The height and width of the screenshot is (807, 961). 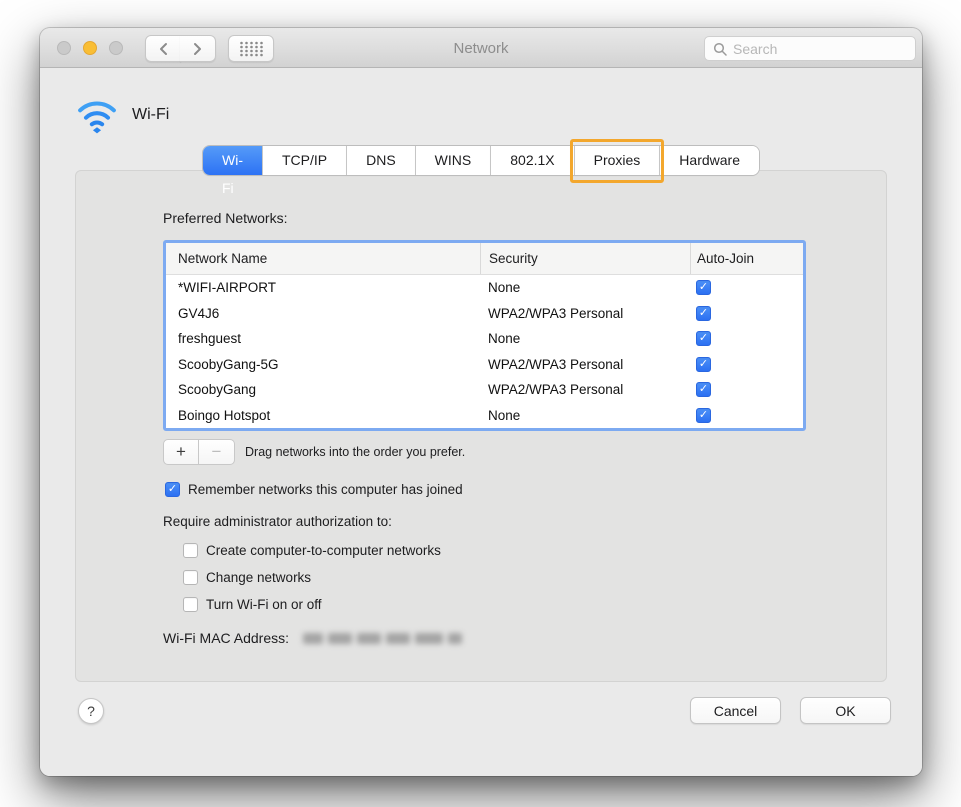 What do you see at coordinates (820, 48) in the screenshot?
I see `search-input` at bounding box center [820, 48].